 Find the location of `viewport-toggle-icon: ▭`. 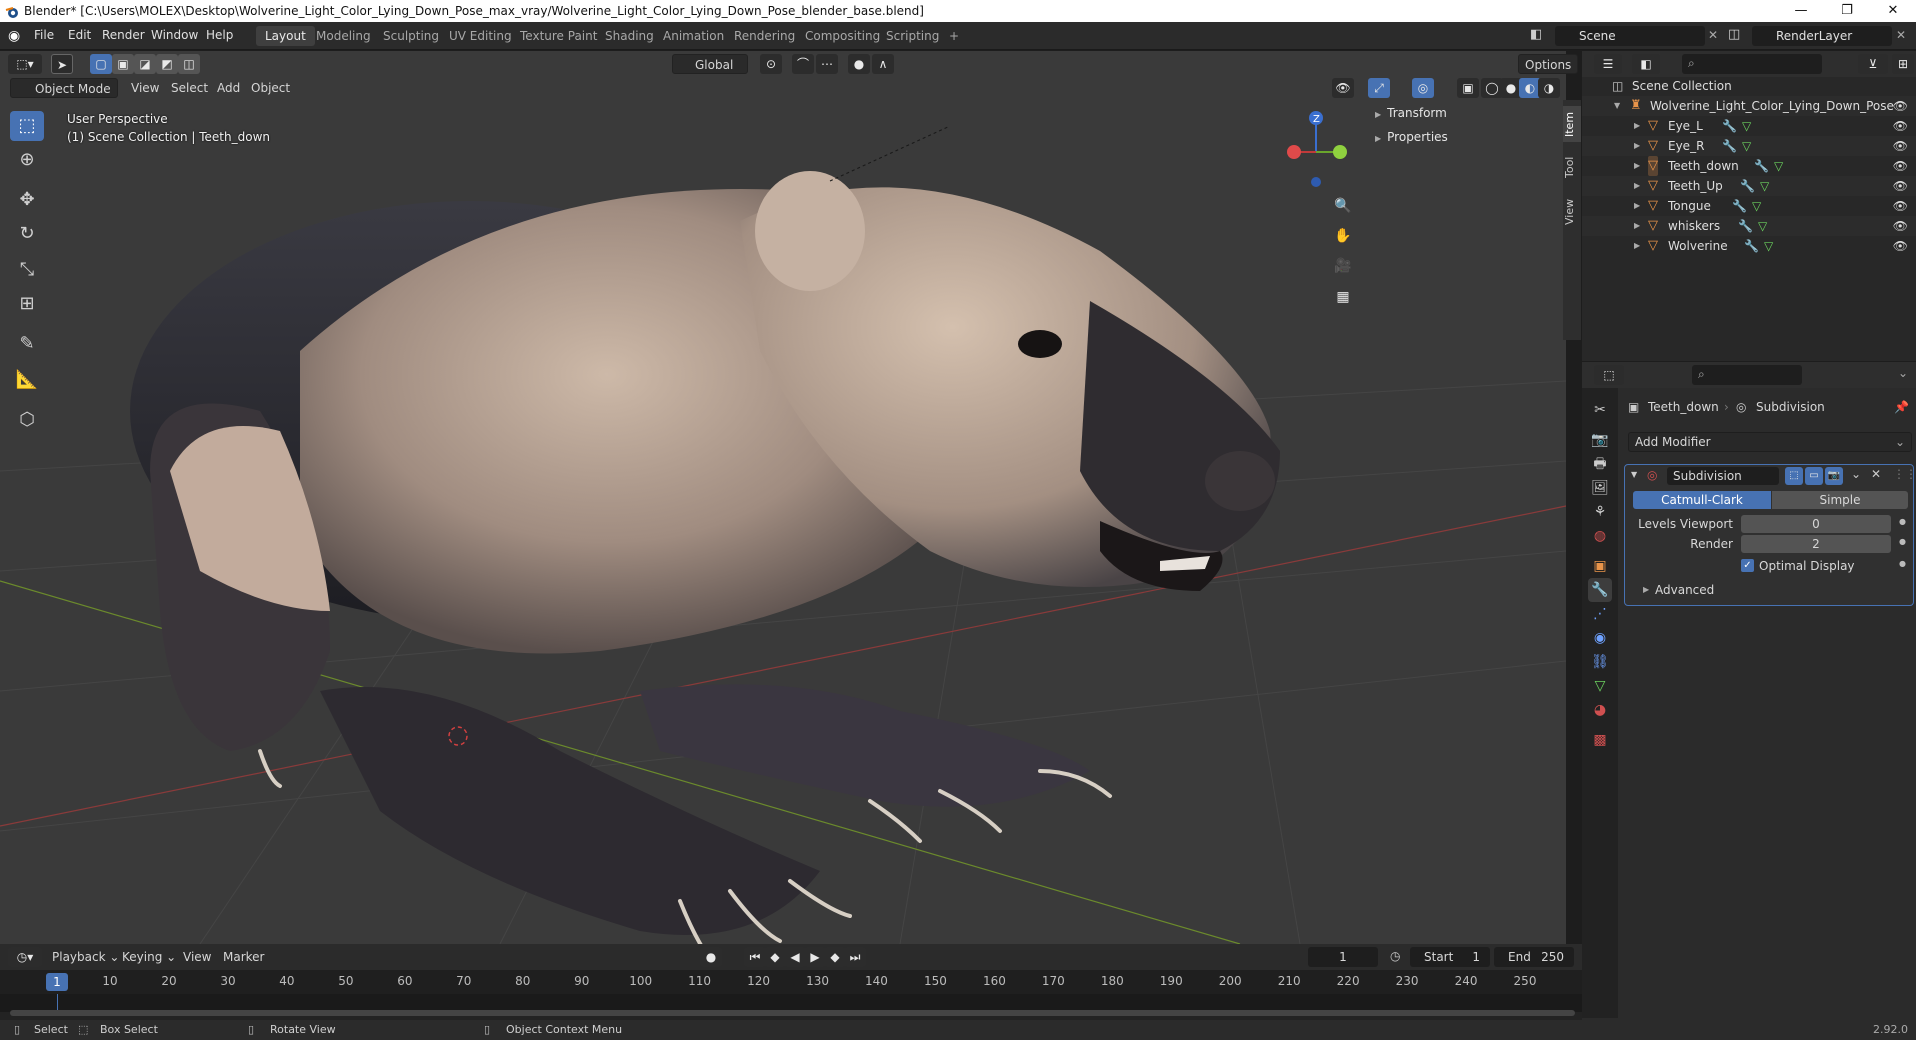

viewport-toggle-icon: ▭ is located at coordinates (1814, 476).